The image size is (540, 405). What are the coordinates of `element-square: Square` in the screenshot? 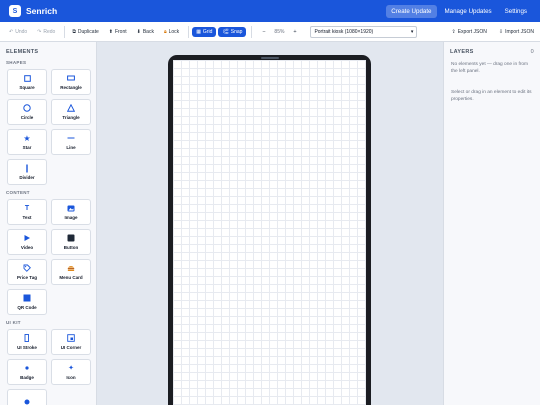 It's located at (27, 82).